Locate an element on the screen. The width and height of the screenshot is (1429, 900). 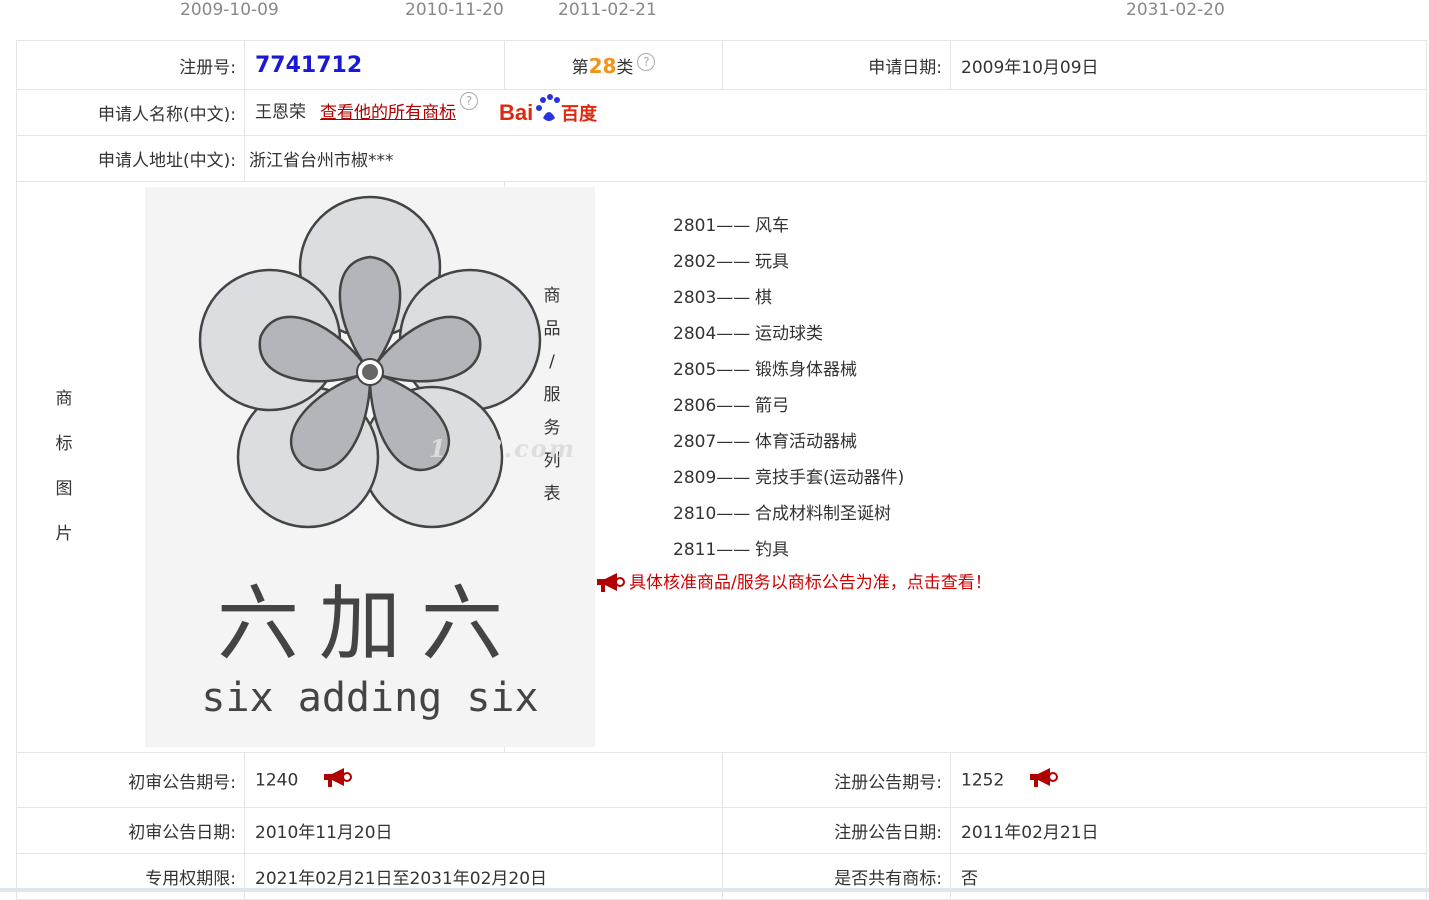
class-cell: 第28类? is located at coordinates (613, 65).